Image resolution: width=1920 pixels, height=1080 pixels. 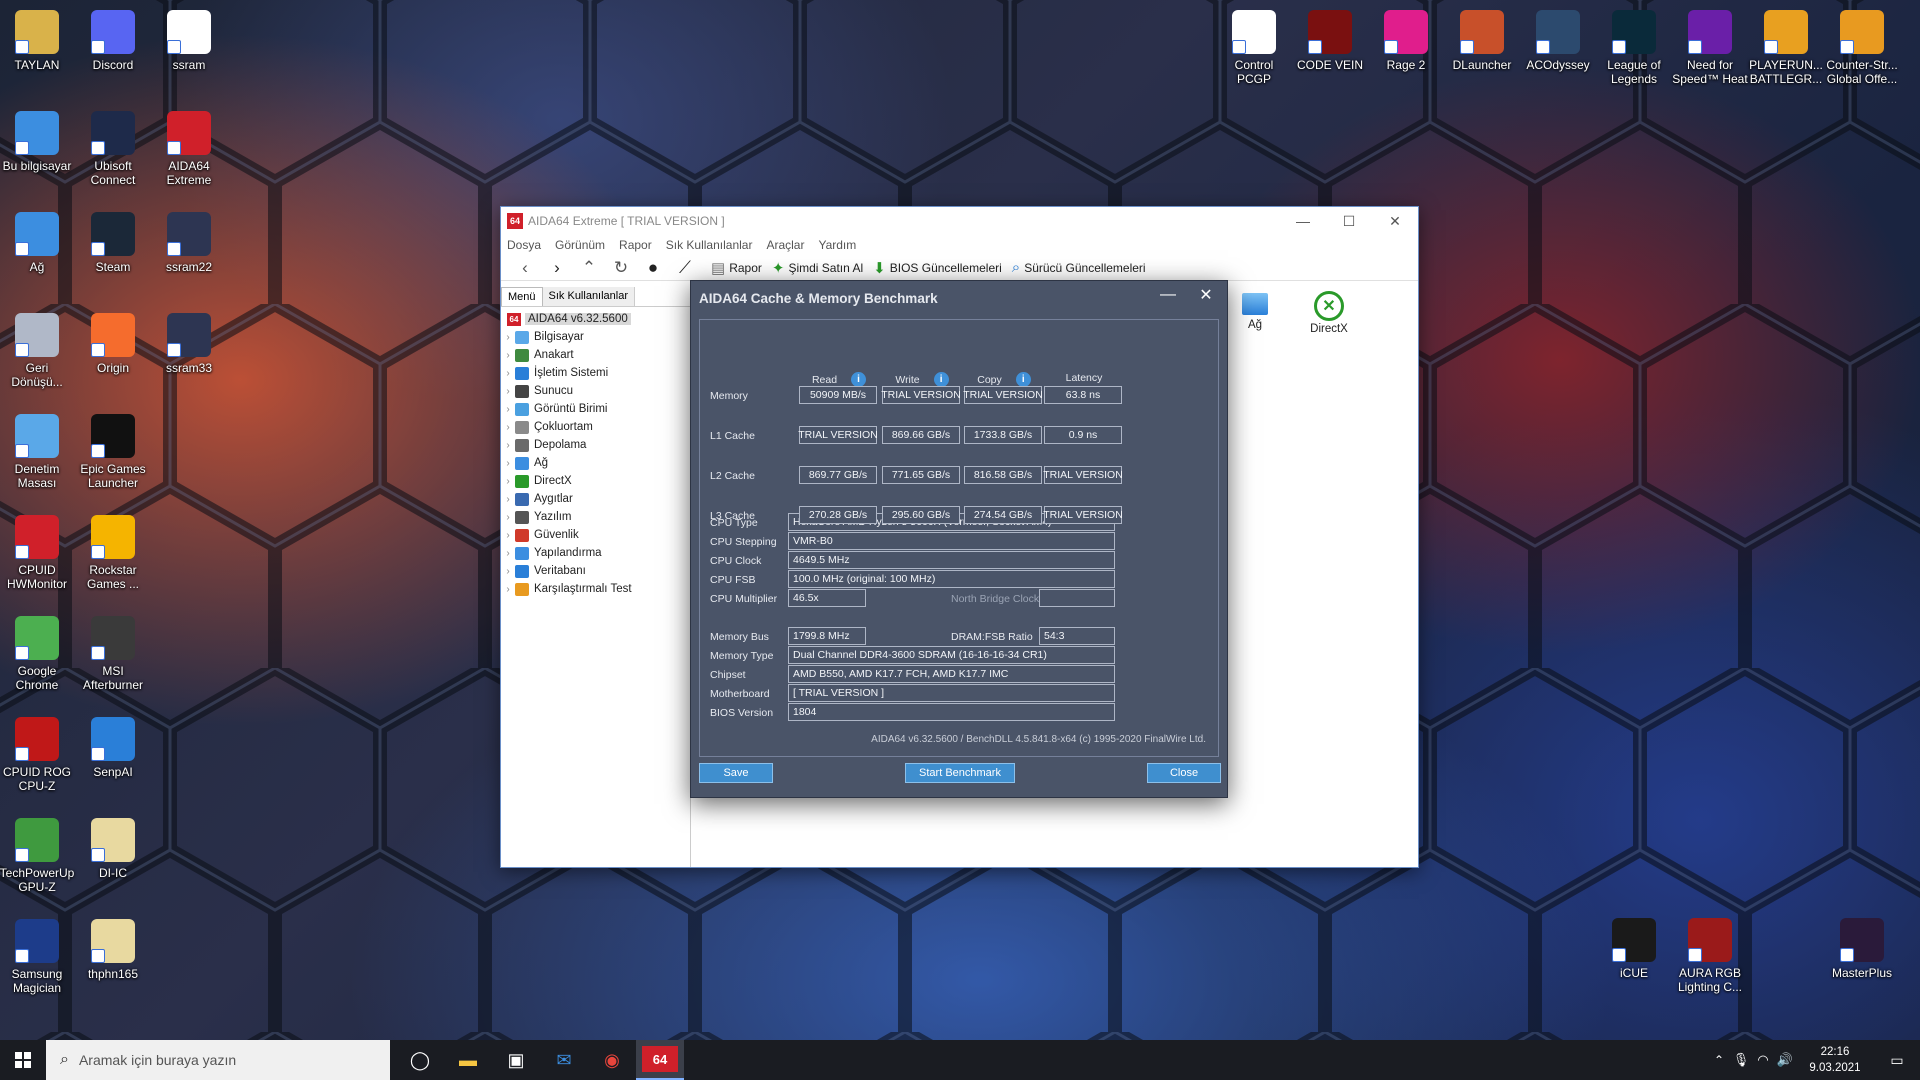 I want to click on desktop-shortcut: TAYLAN, so click(x=37, y=41).